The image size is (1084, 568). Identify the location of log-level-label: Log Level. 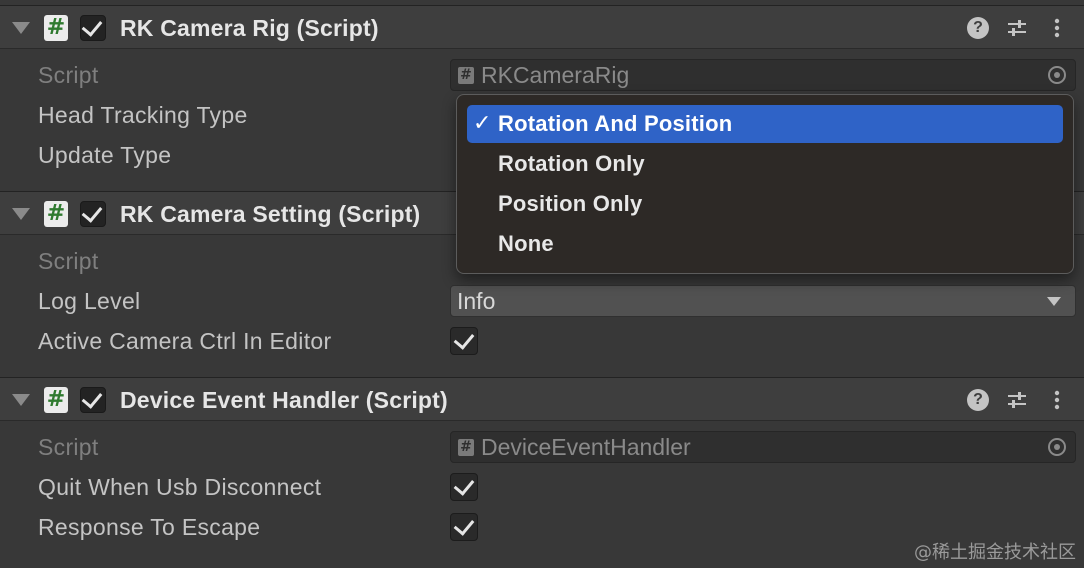
(89, 301).